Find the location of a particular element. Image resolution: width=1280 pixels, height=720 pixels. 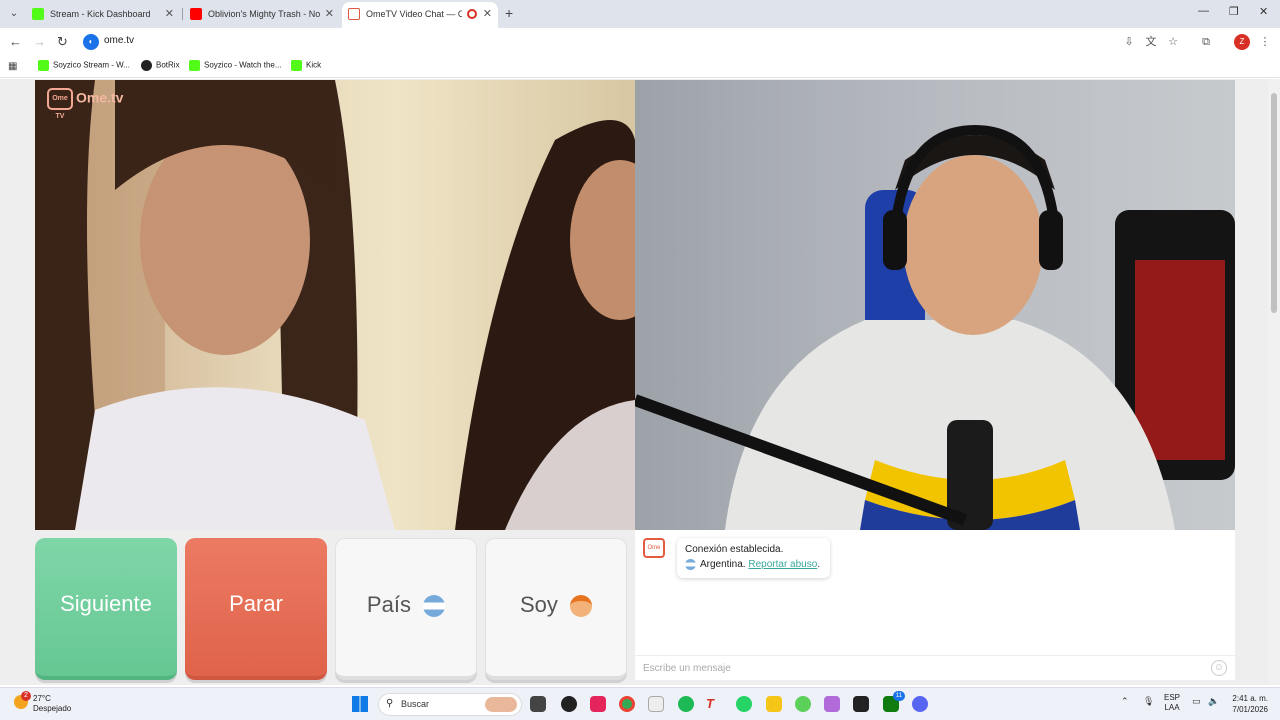

show-hidden-icons-chevron-icon: ⌃ is located at coordinates (1125, 701).